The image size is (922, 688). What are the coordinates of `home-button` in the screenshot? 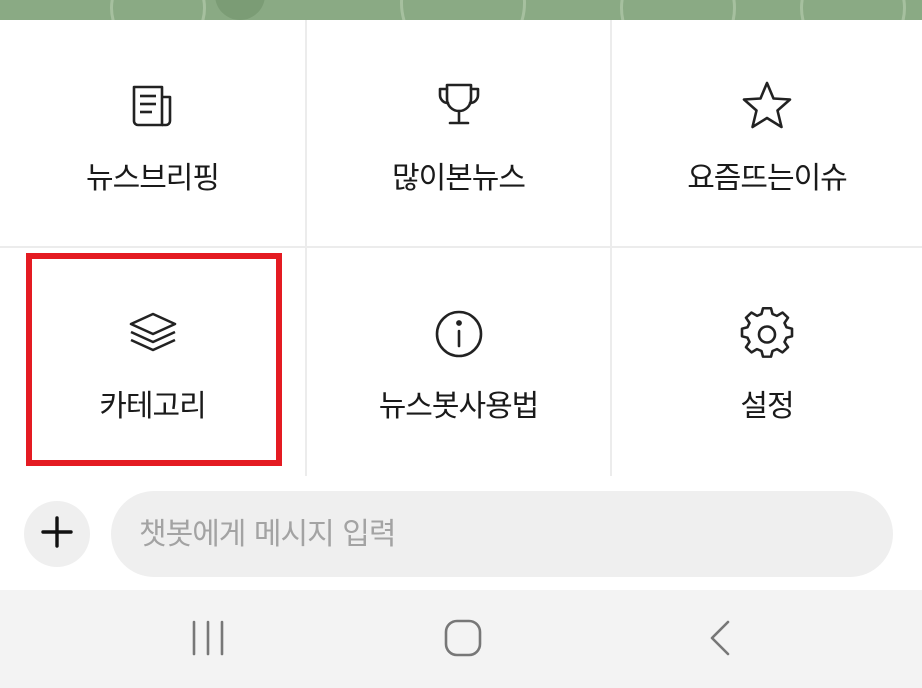 It's located at (463, 640).